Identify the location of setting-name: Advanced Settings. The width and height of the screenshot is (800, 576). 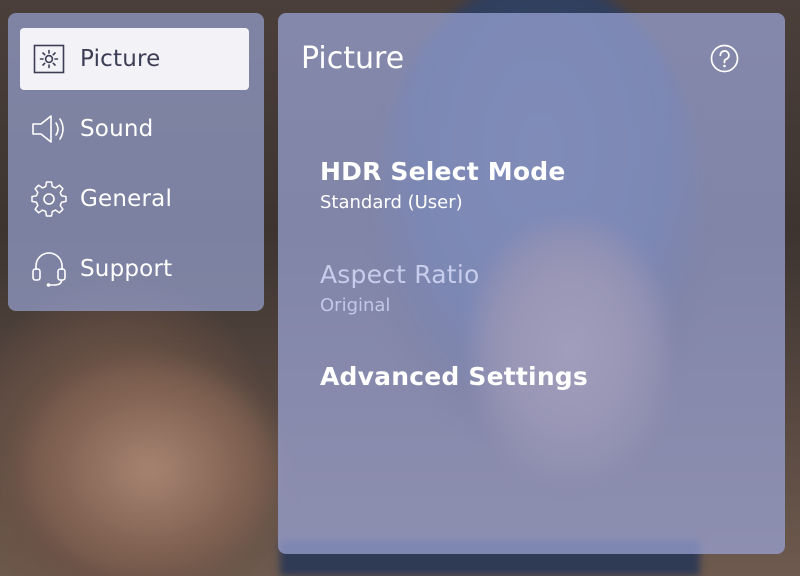
(454, 376).